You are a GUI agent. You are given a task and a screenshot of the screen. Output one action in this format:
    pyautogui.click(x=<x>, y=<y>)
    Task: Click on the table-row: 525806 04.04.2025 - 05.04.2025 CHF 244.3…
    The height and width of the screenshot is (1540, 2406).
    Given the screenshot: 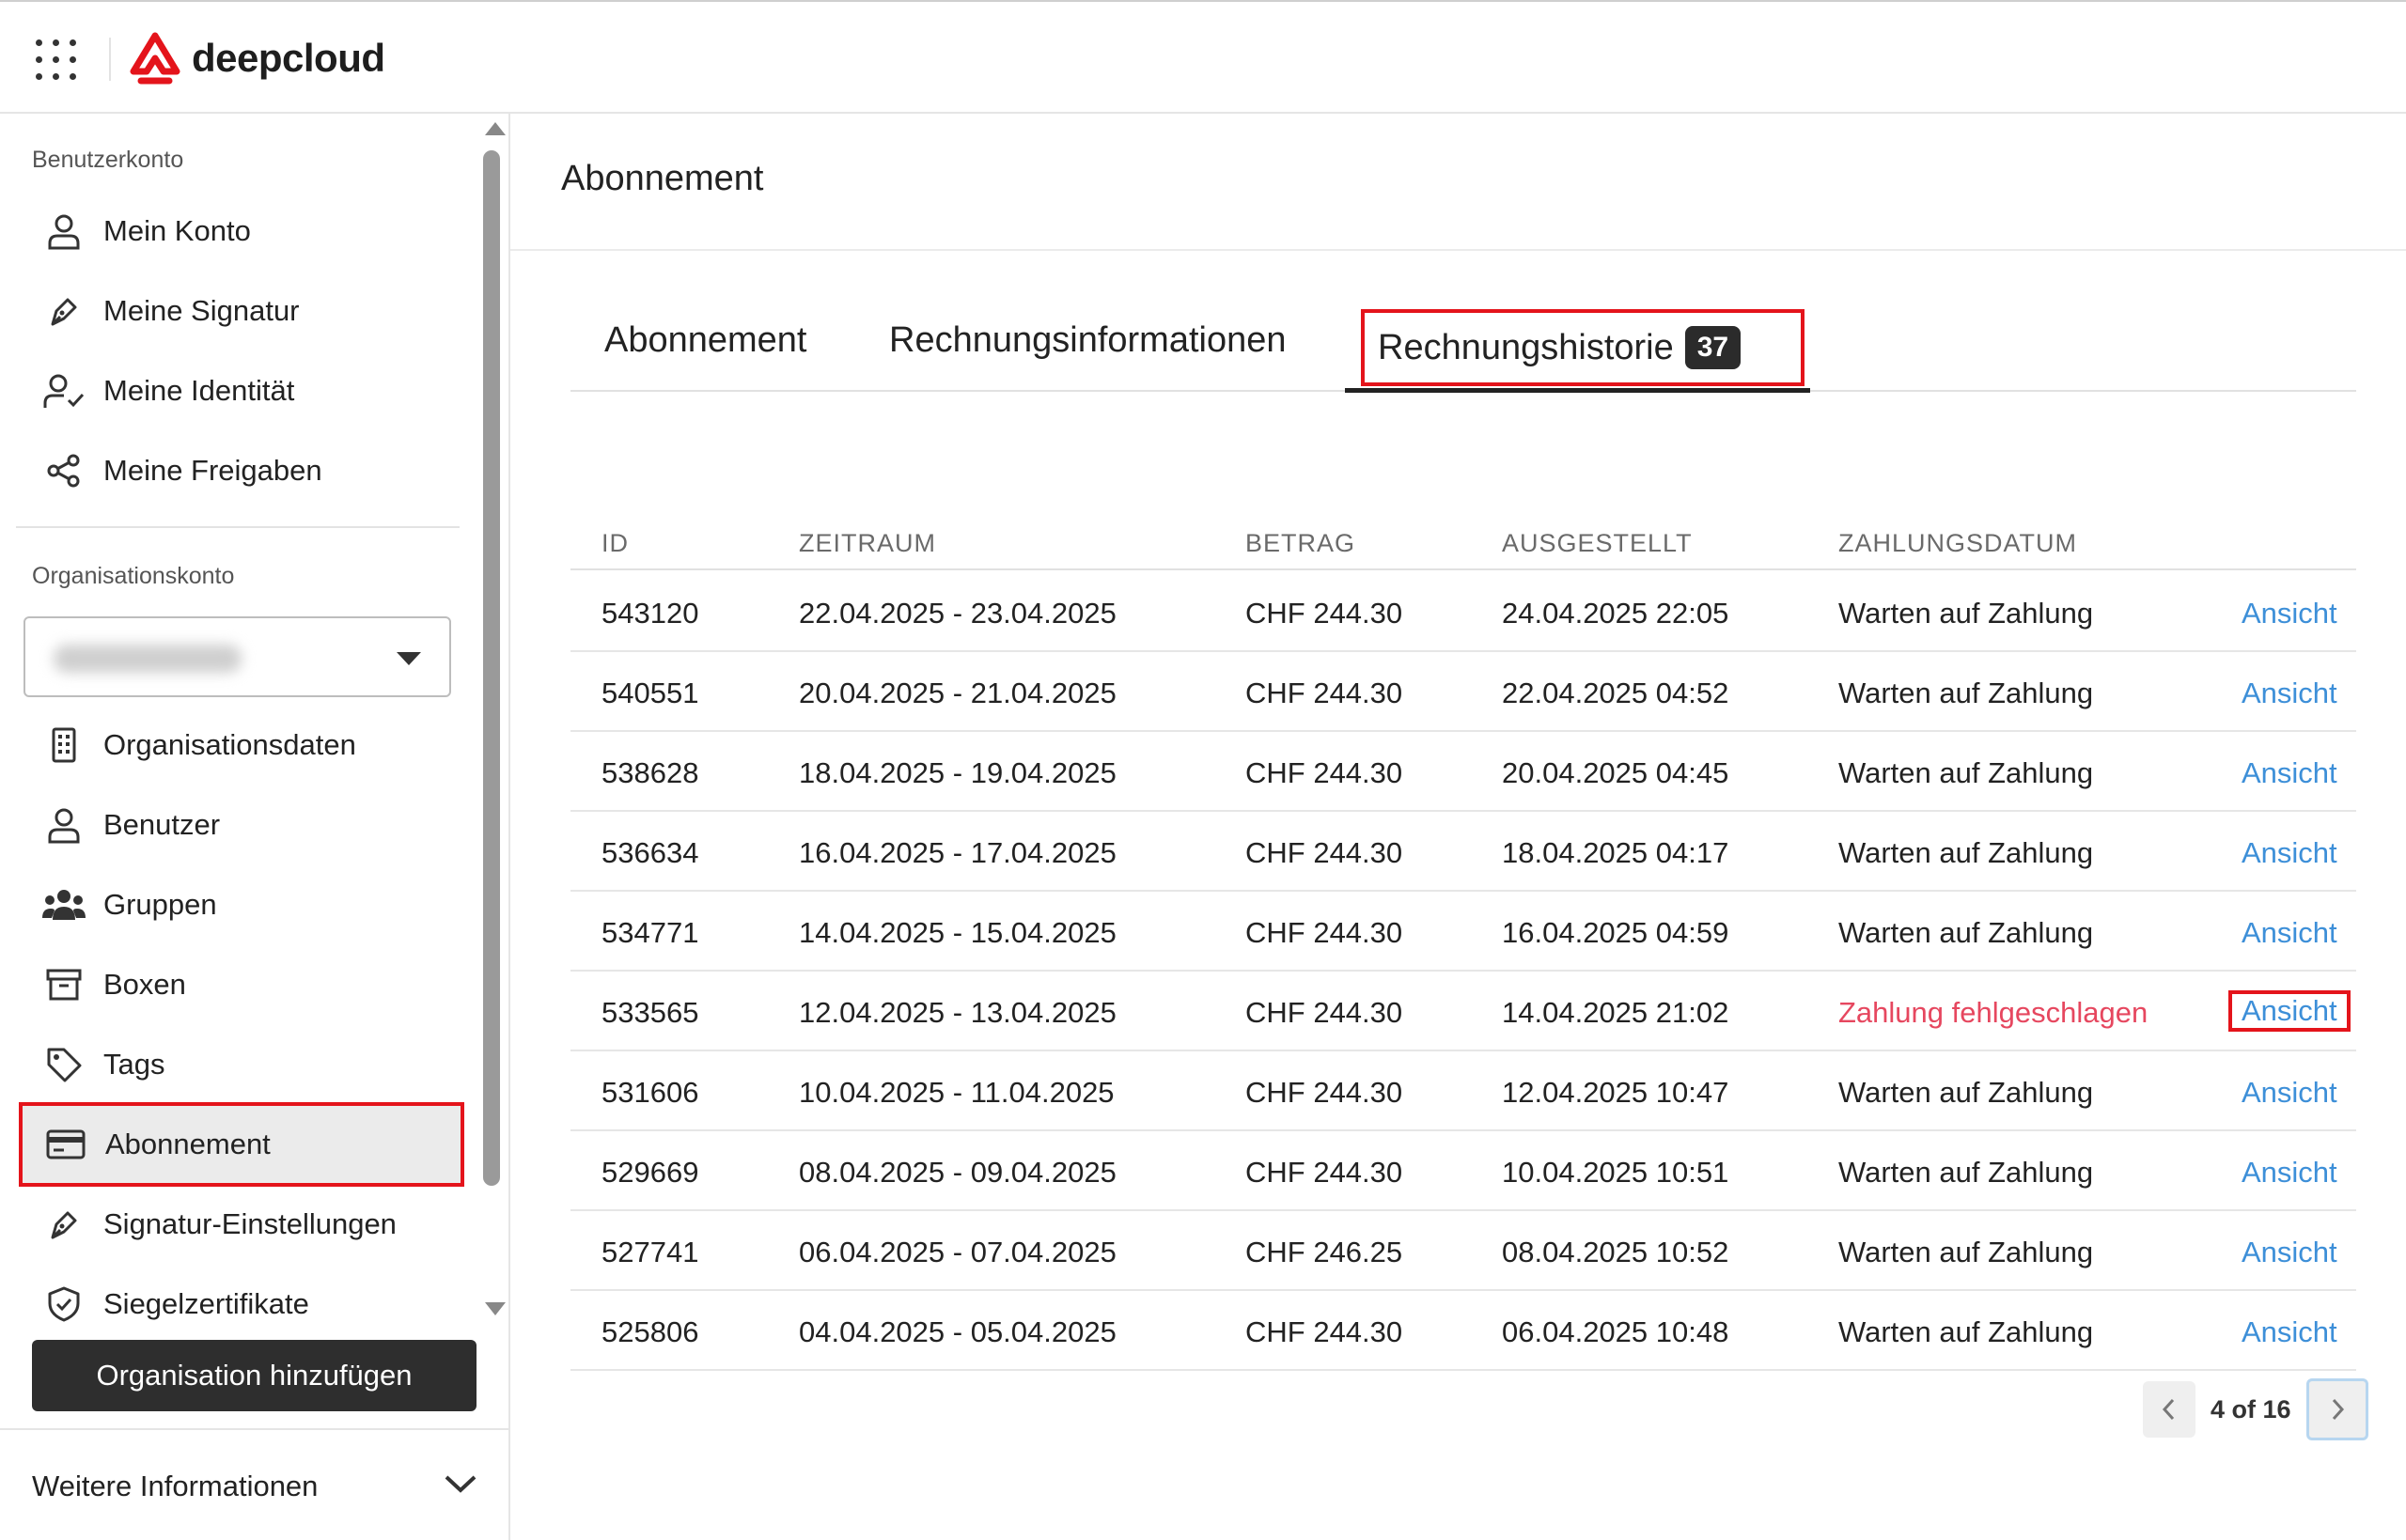 What is the action you would take?
    pyautogui.click(x=1463, y=1331)
    